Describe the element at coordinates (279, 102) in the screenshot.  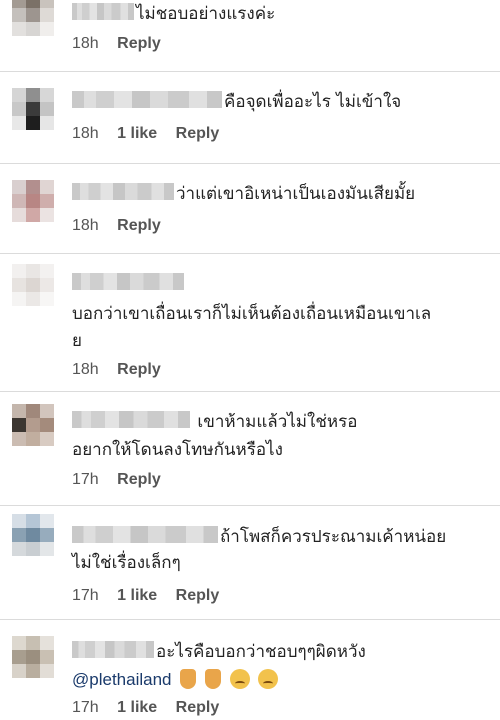
I see `comment-text: คือจุดเพื่ออะไร ไม่เข้าใจ` at that location.